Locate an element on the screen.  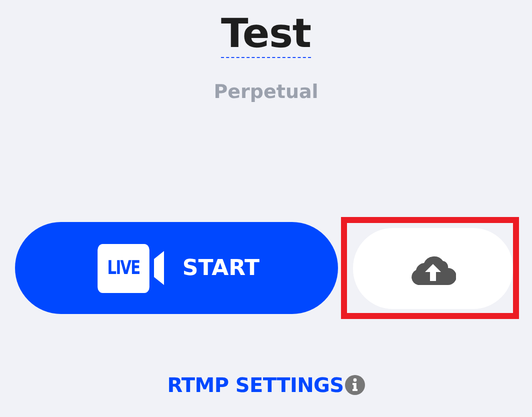
stream-title: Test is located at coordinates (266, 35).